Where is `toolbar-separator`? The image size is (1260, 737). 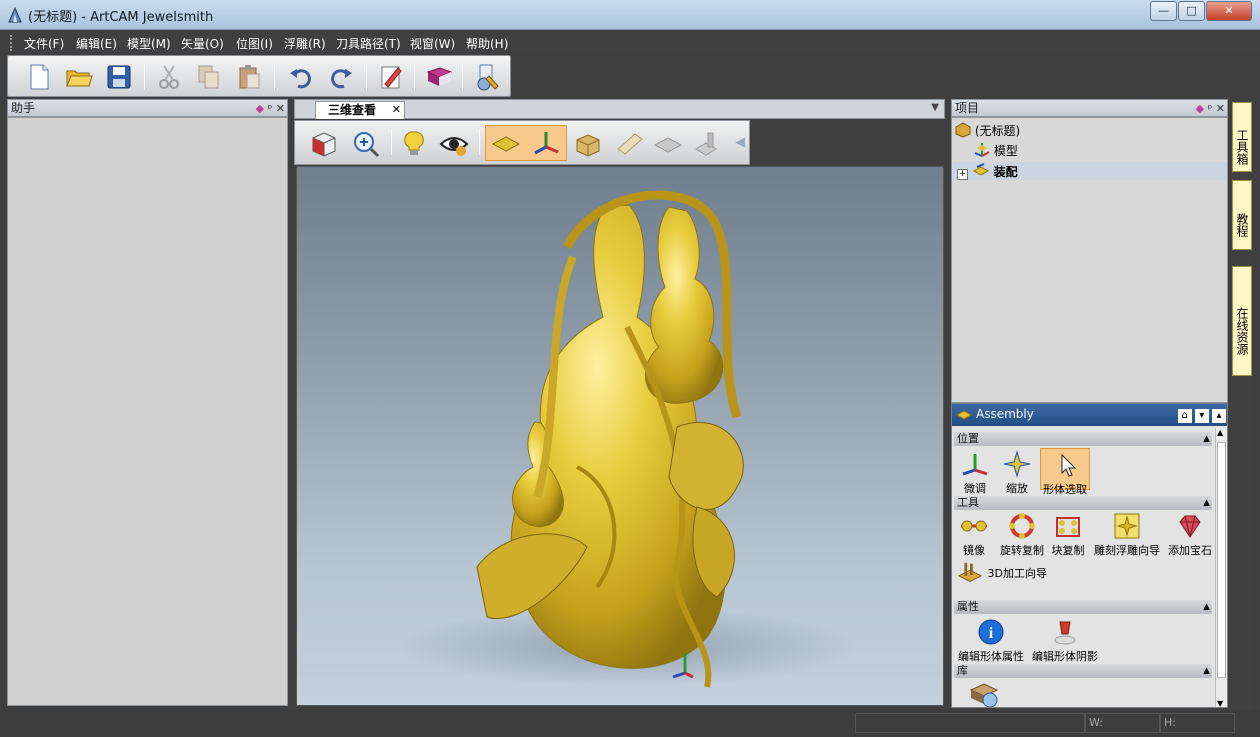
toolbar-separator is located at coordinates (462, 77).